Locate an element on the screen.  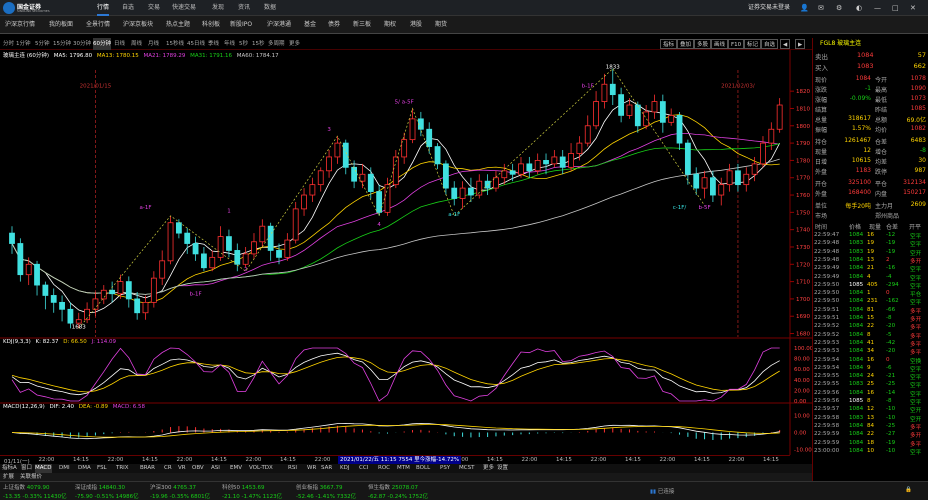
btn-favorite: 自选 is located at coordinates (770, 44).